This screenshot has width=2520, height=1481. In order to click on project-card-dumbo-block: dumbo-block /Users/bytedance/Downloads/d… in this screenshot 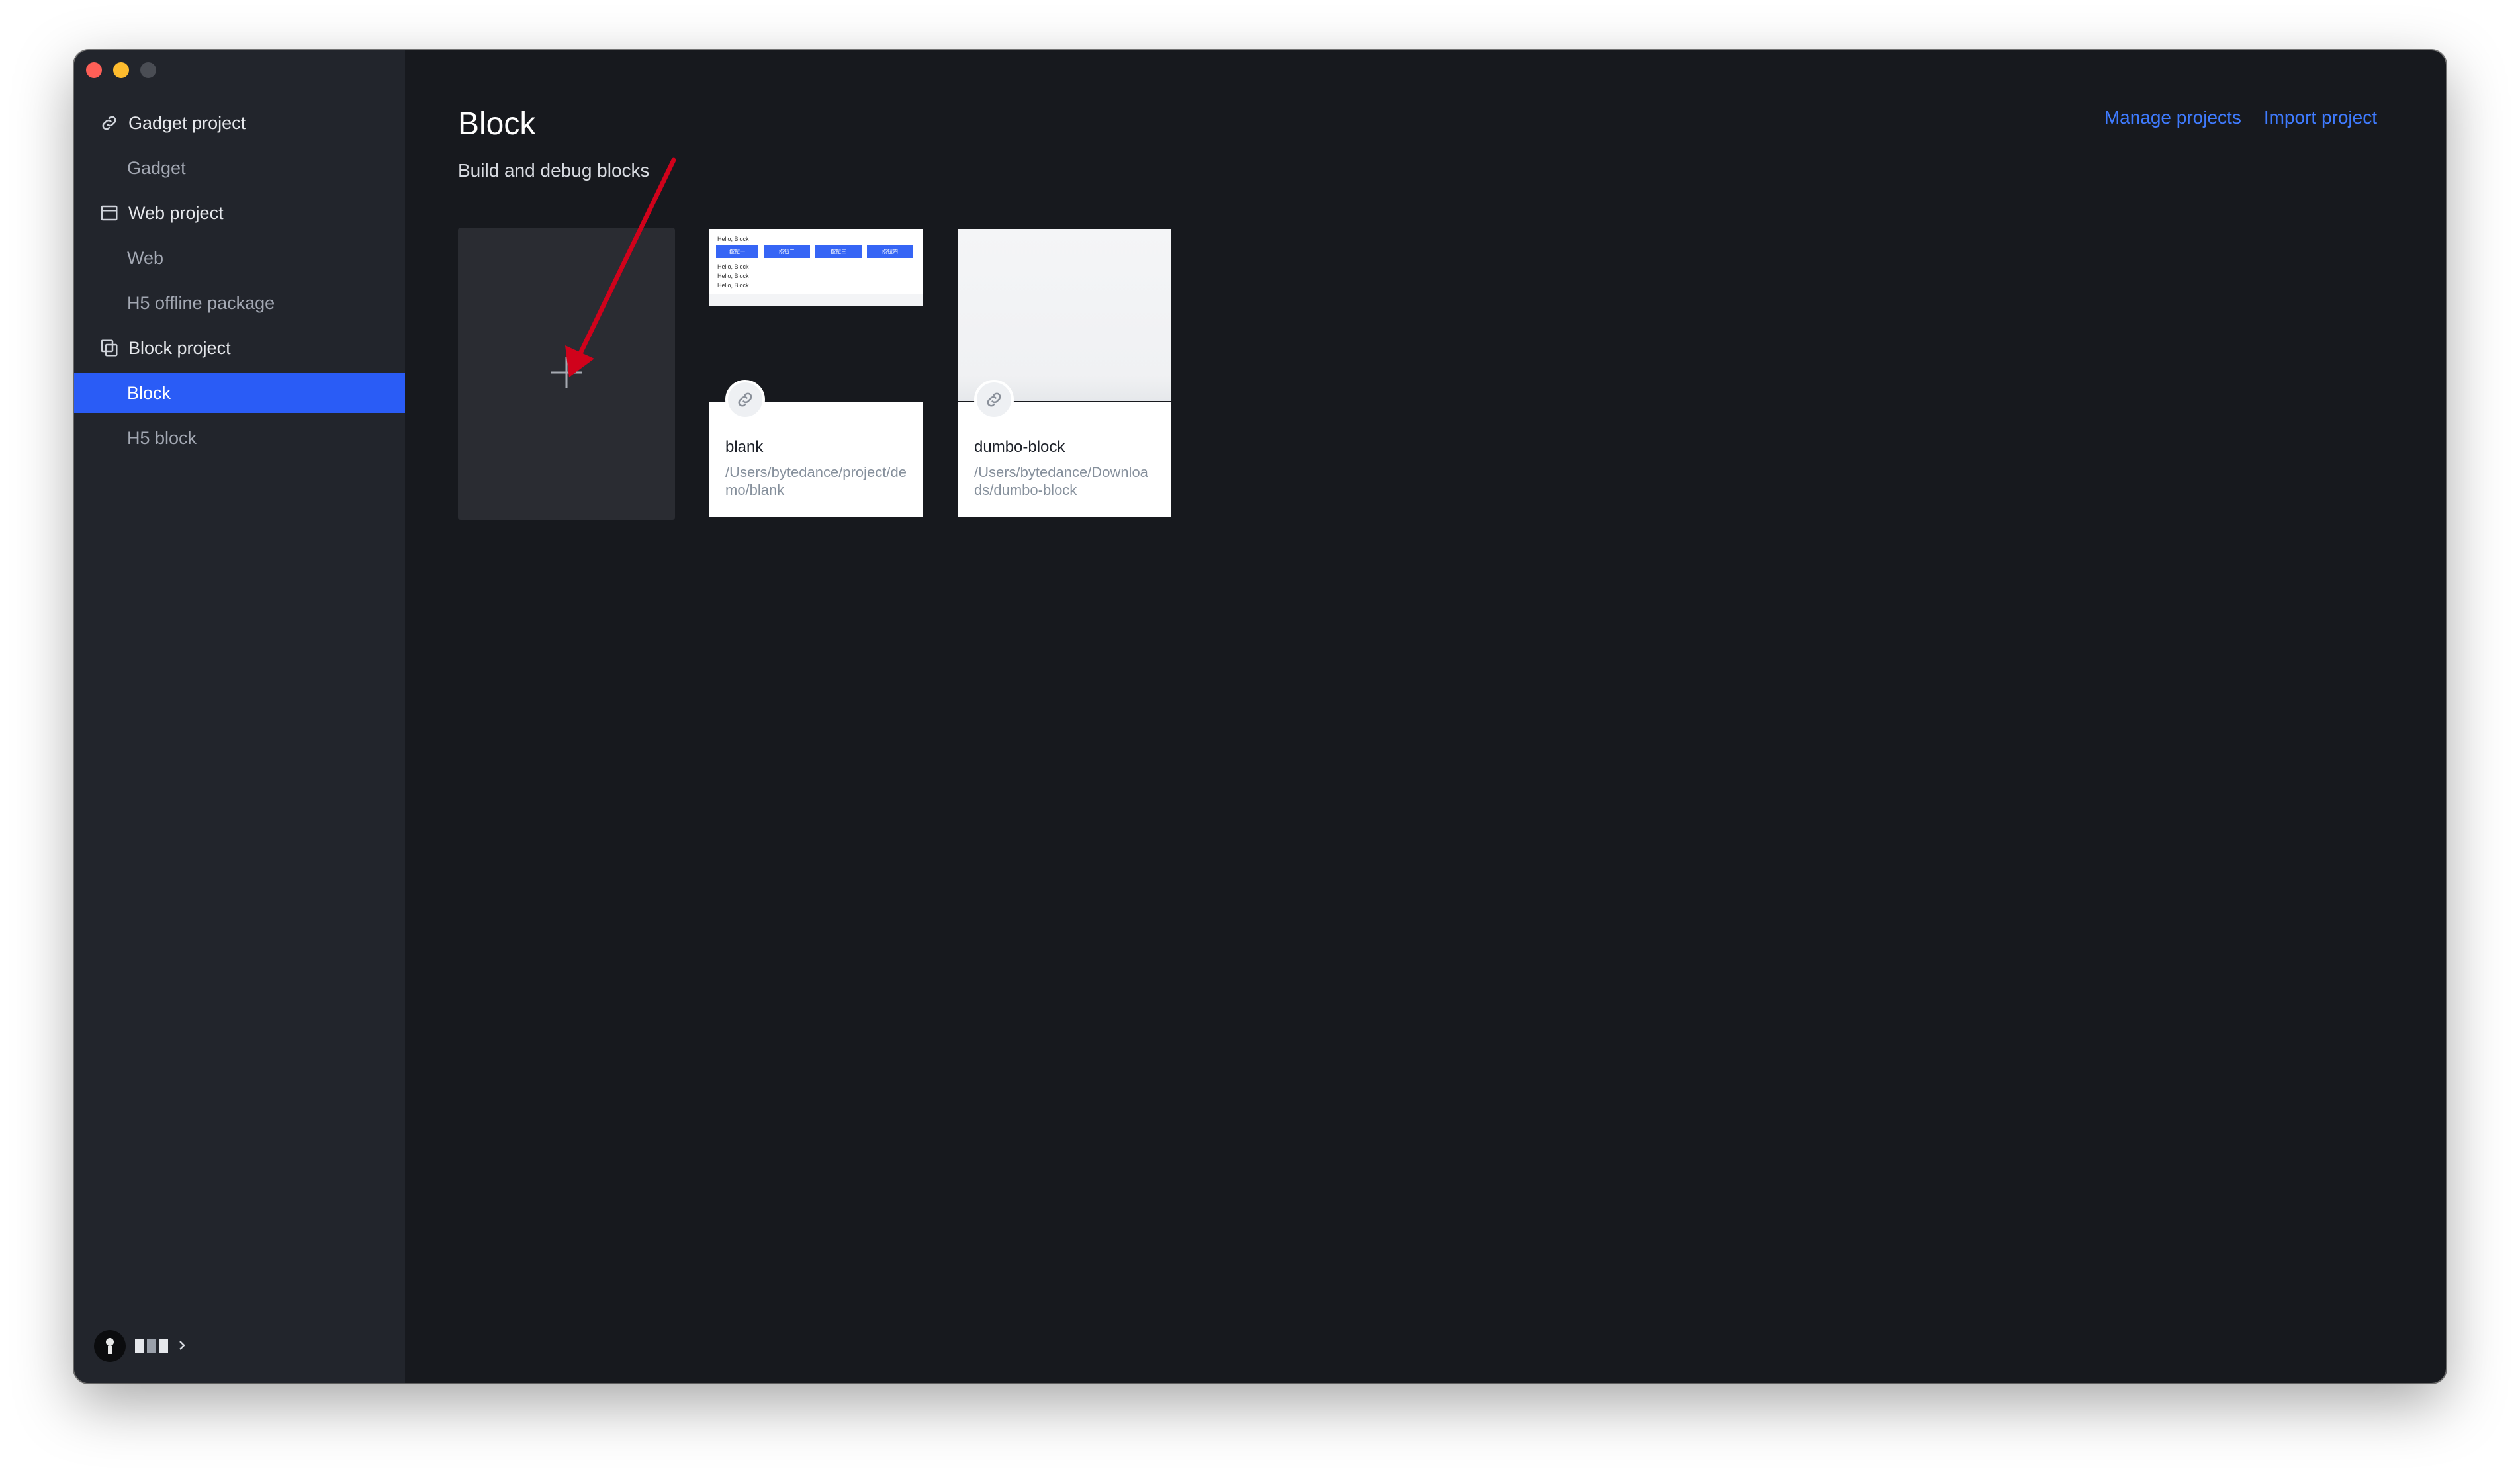, I will do `click(1064, 373)`.